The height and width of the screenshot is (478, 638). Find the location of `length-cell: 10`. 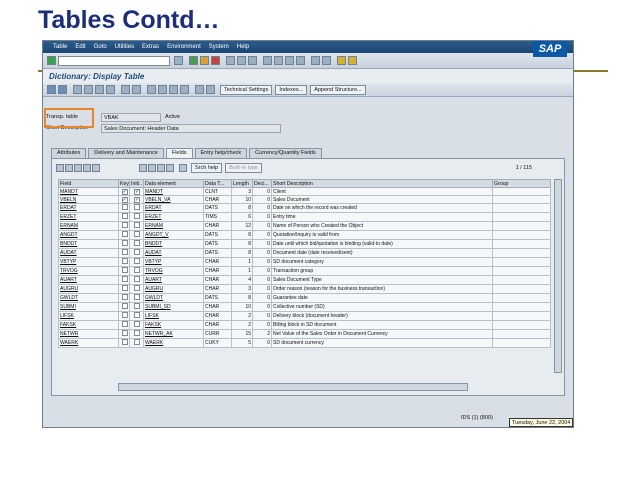

length-cell: 10 is located at coordinates (242, 200).